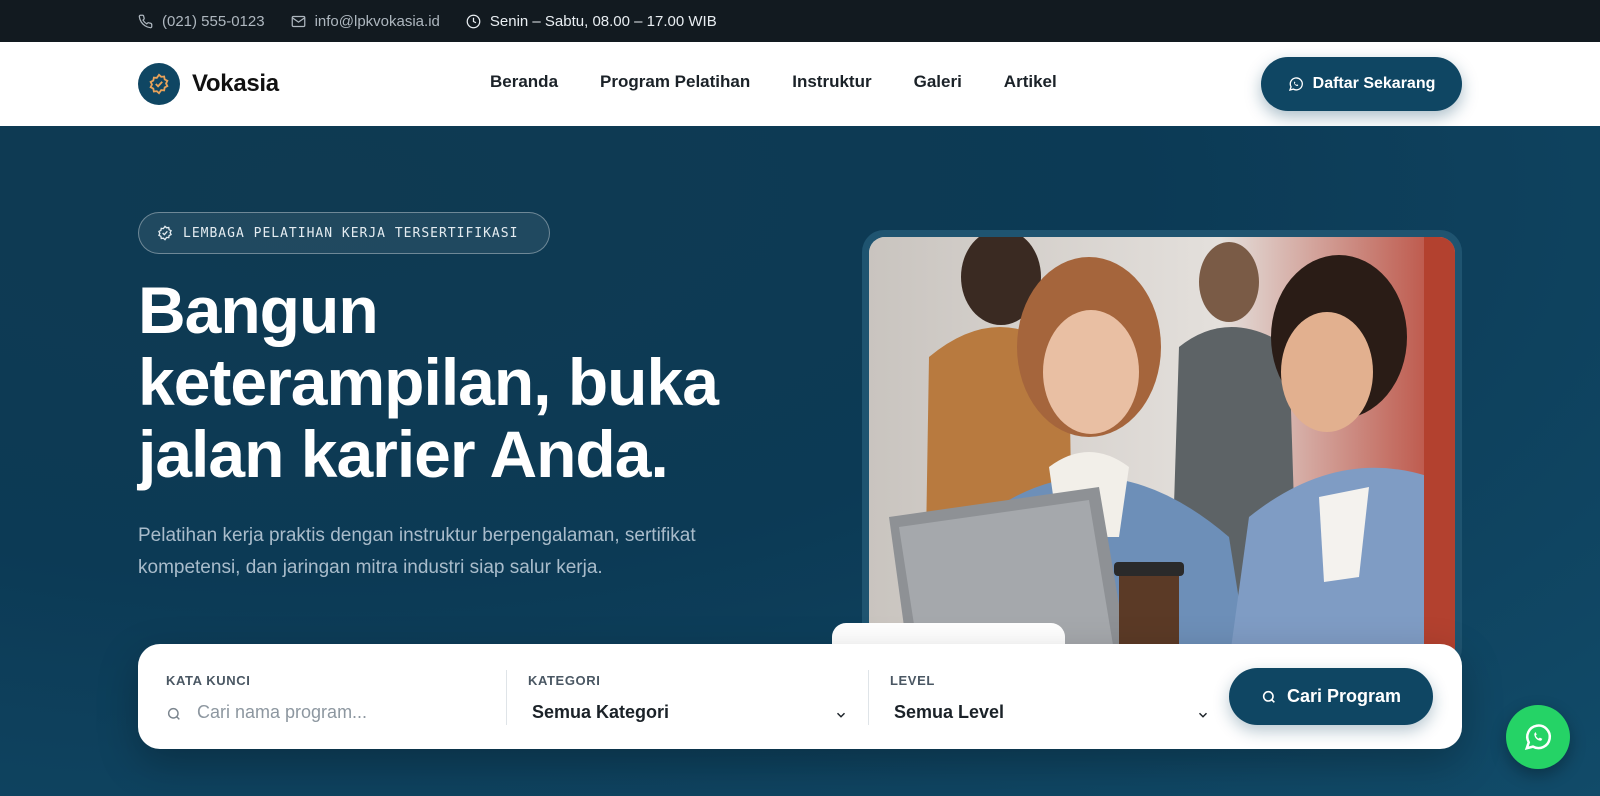  I want to click on category-label: KATEGORI, so click(564, 680).